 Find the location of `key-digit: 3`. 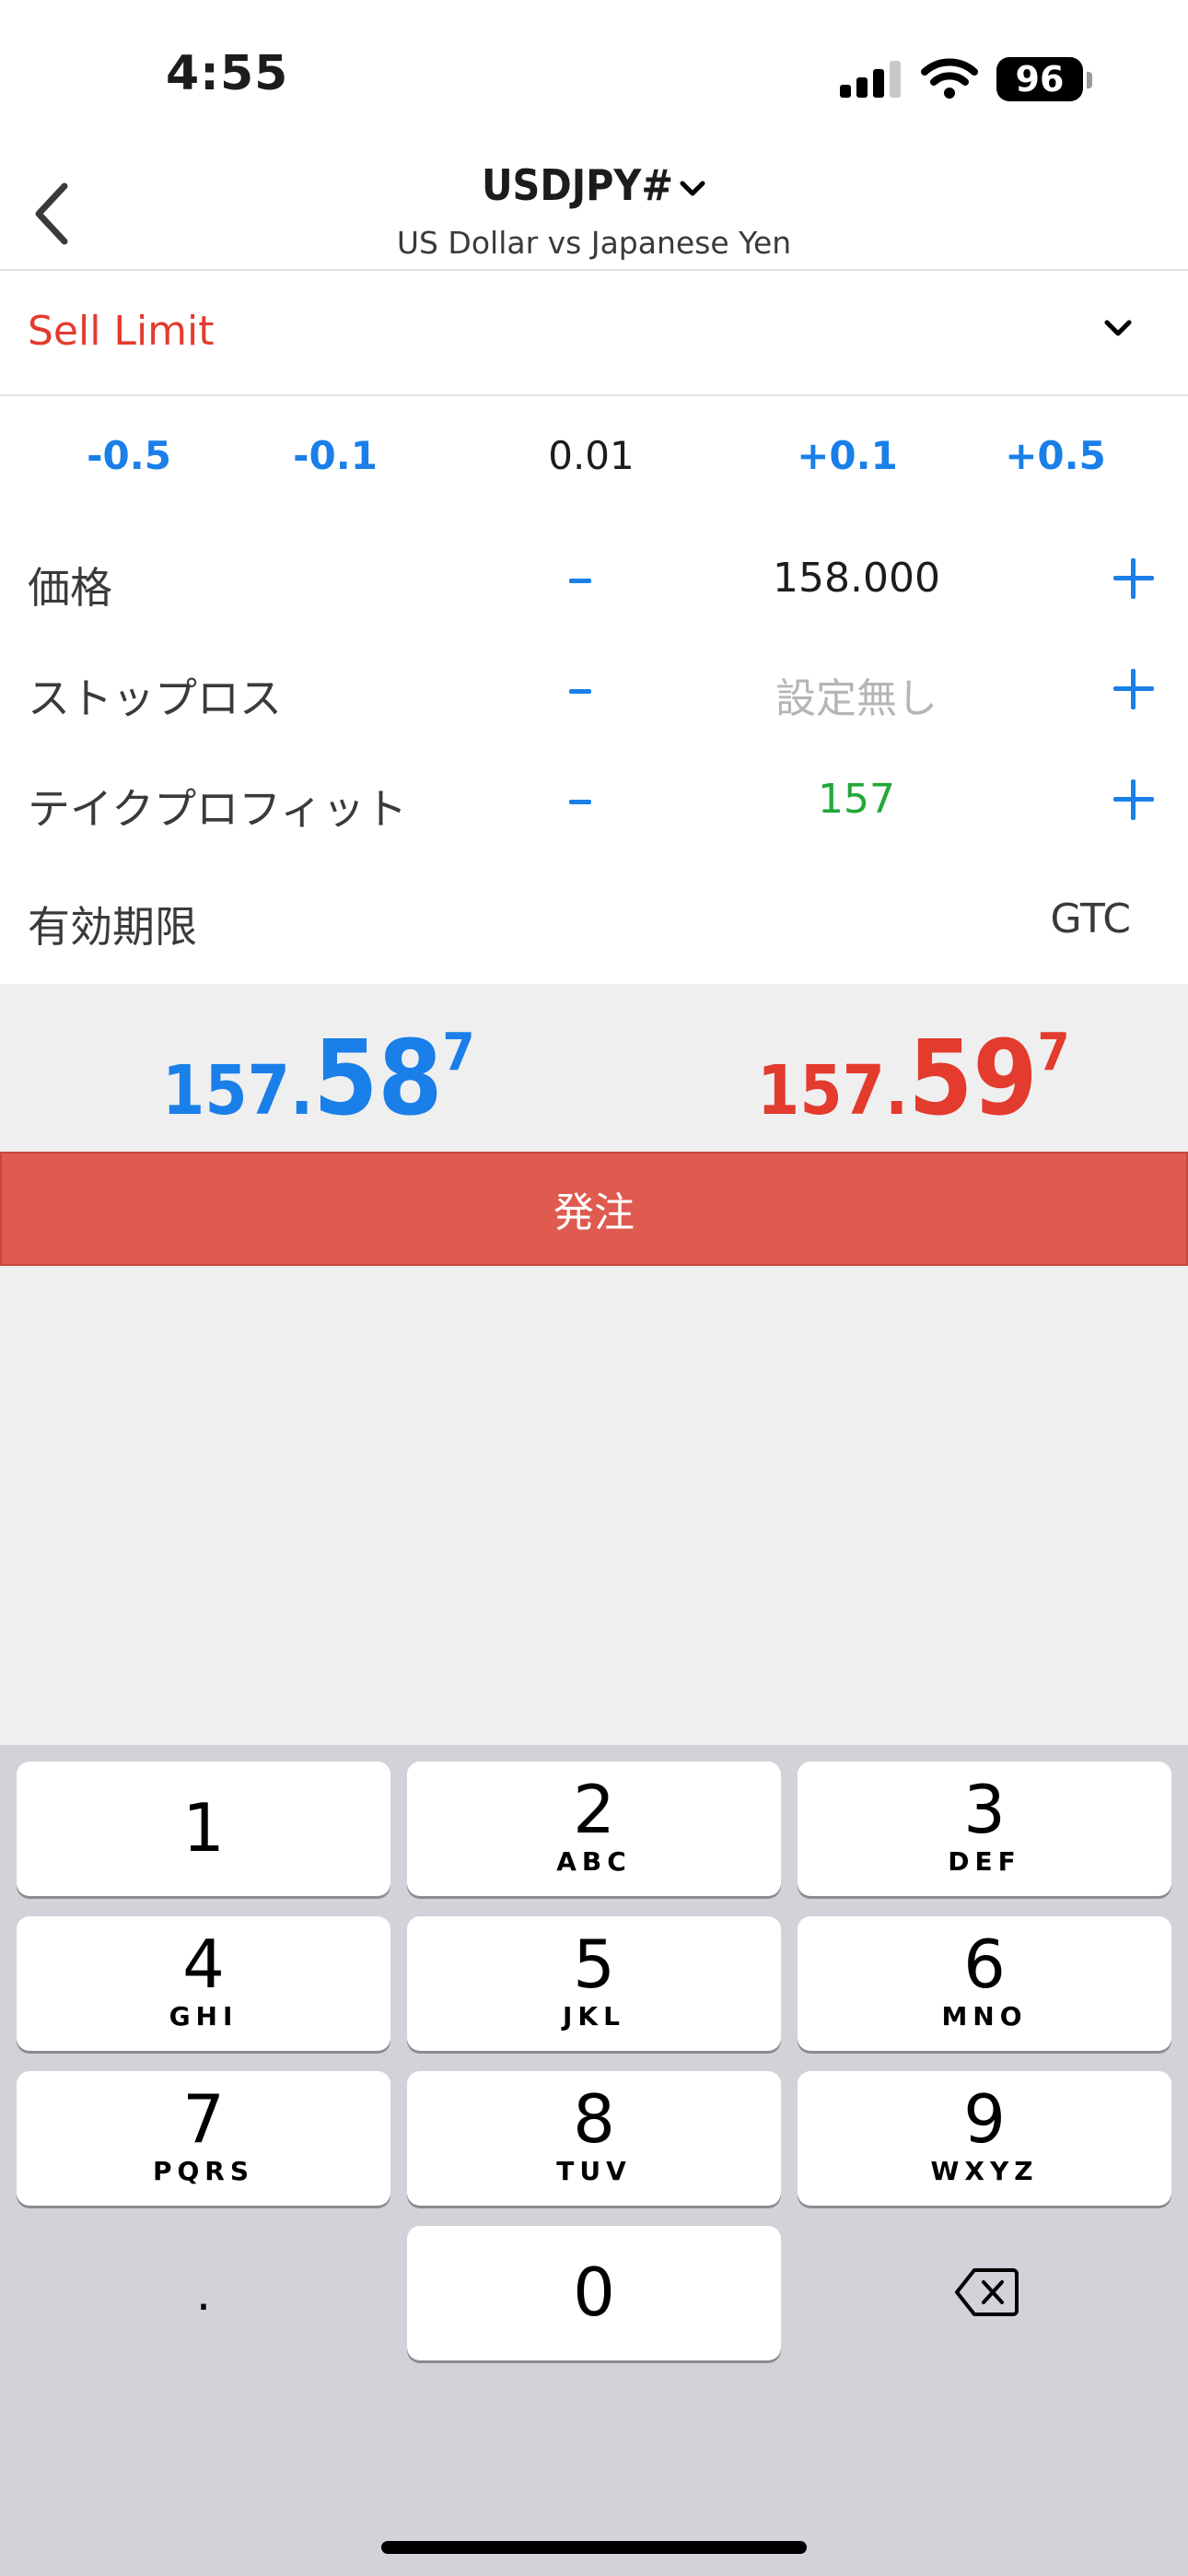

key-digit: 3 is located at coordinates (985, 1809).